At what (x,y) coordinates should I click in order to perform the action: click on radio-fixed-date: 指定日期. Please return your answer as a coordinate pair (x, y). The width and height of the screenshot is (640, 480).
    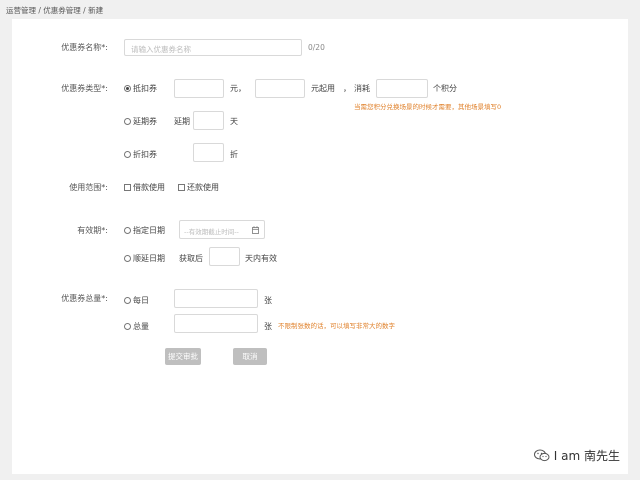
    Looking at the image, I should click on (144, 230).